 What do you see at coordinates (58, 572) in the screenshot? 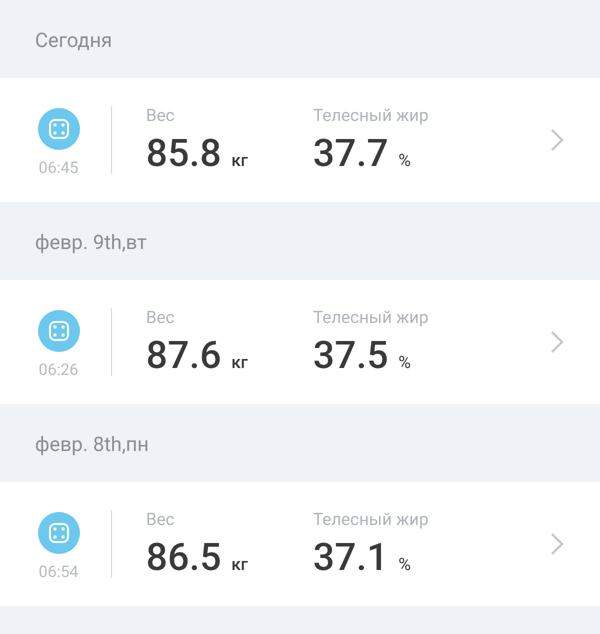
I see `time-label: 06:54` at bounding box center [58, 572].